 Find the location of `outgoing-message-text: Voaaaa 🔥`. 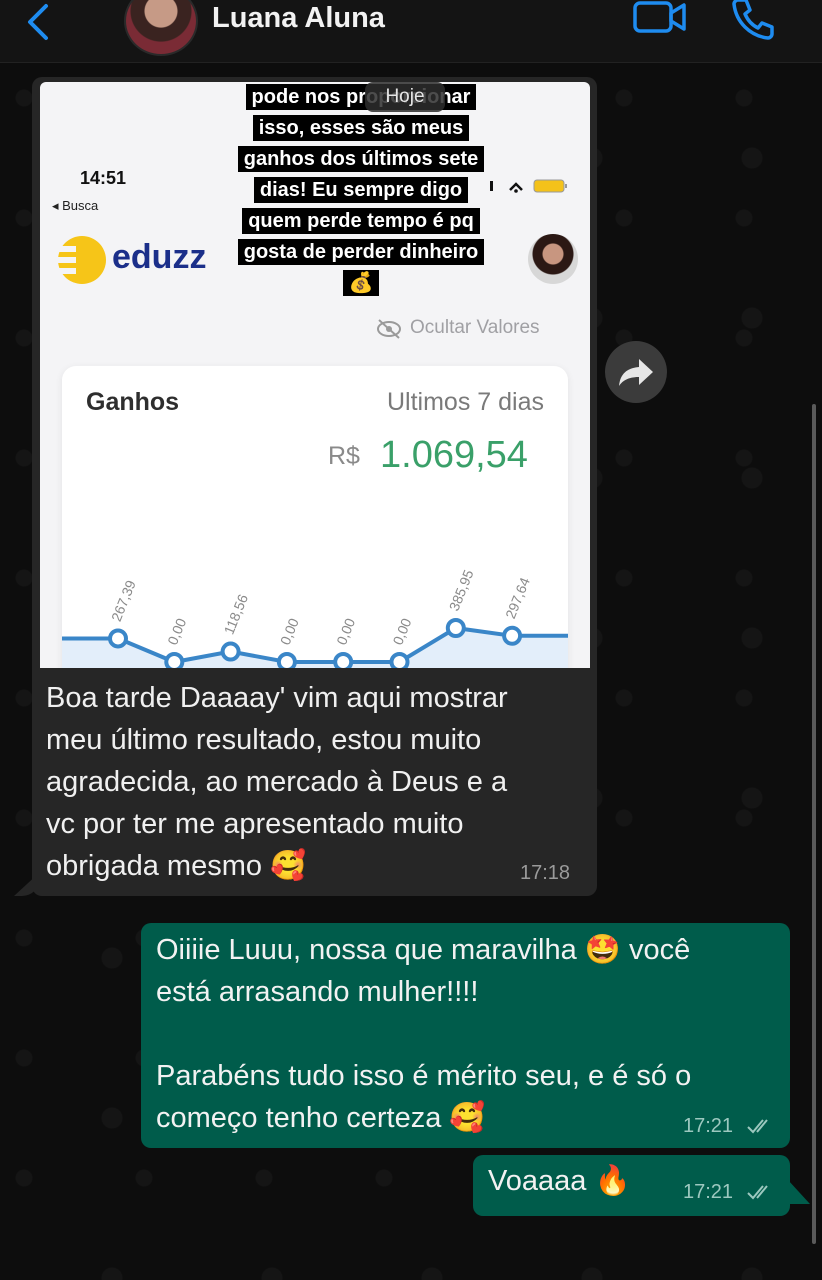

outgoing-message-text: Voaaaa 🔥 is located at coordinates (559, 1181).